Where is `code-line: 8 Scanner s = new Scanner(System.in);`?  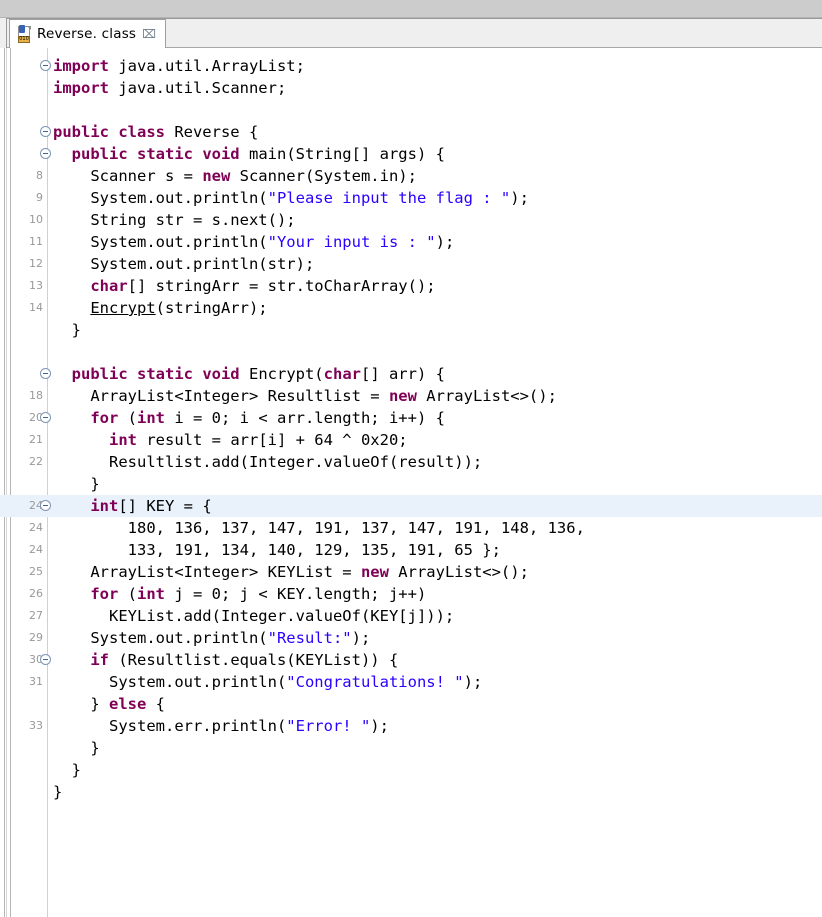
code-line: 8 Scanner s = new Scanner(System.in); is located at coordinates (411, 176).